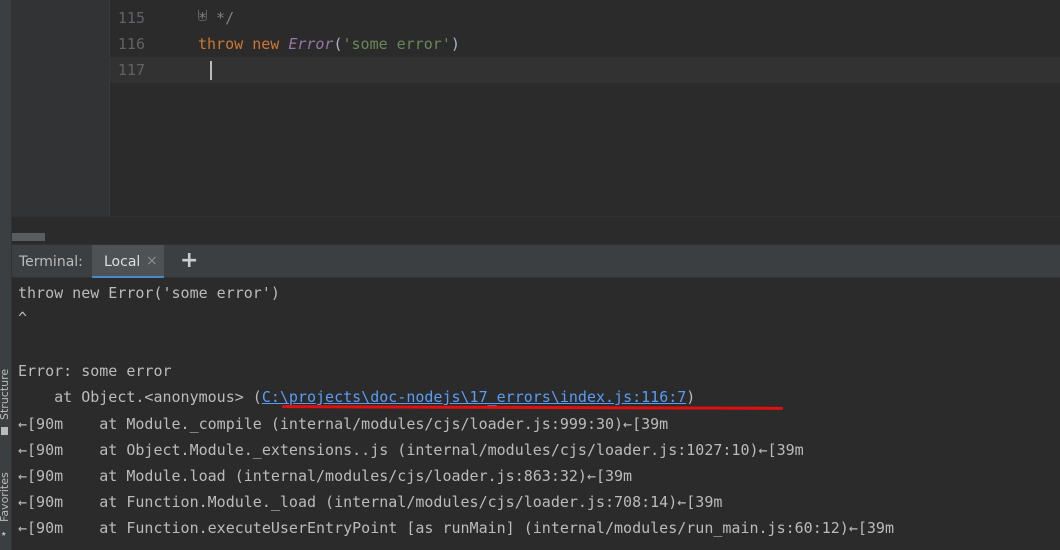  What do you see at coordinates (131, 44) in the screenshot?
I see `line-number: 116` at bounding box center [131, 44].